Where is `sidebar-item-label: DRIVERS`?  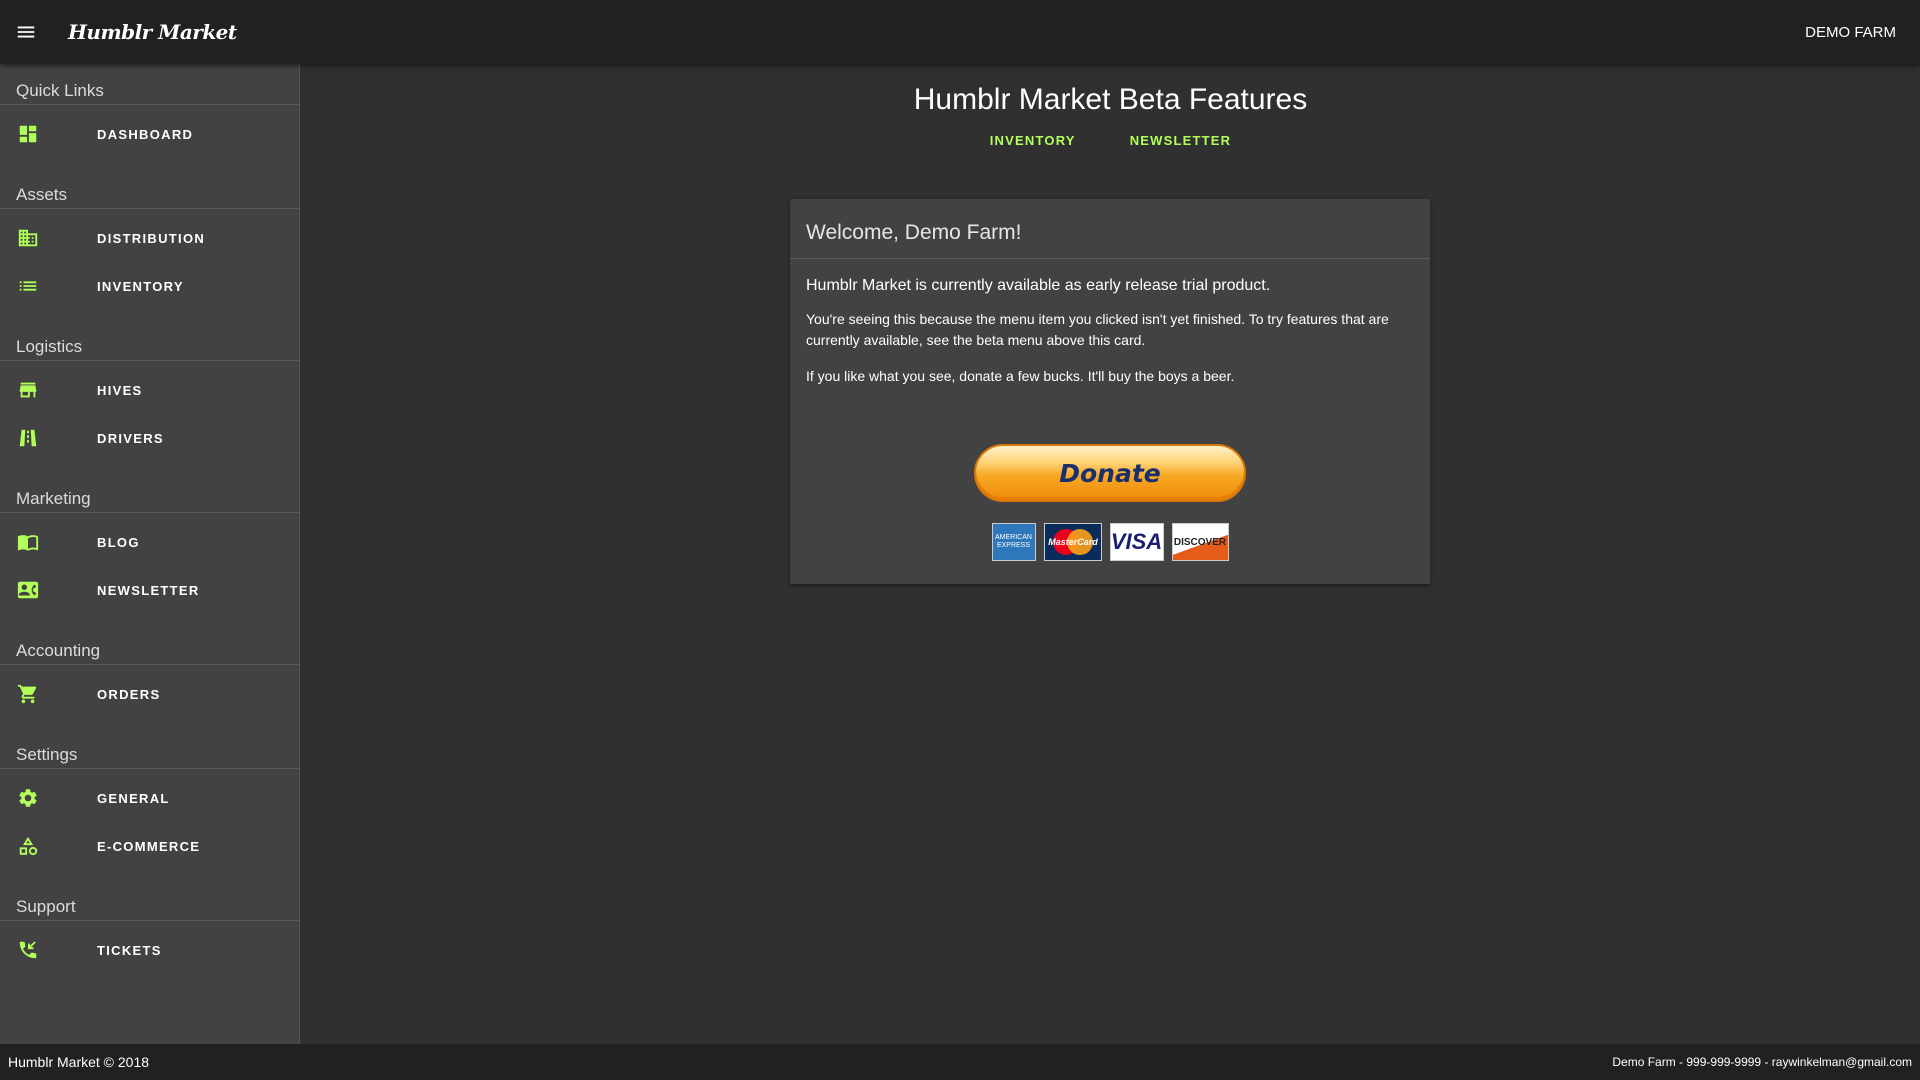 sidebar-item-label: DRIVERS is located at coordinates (130, 438).